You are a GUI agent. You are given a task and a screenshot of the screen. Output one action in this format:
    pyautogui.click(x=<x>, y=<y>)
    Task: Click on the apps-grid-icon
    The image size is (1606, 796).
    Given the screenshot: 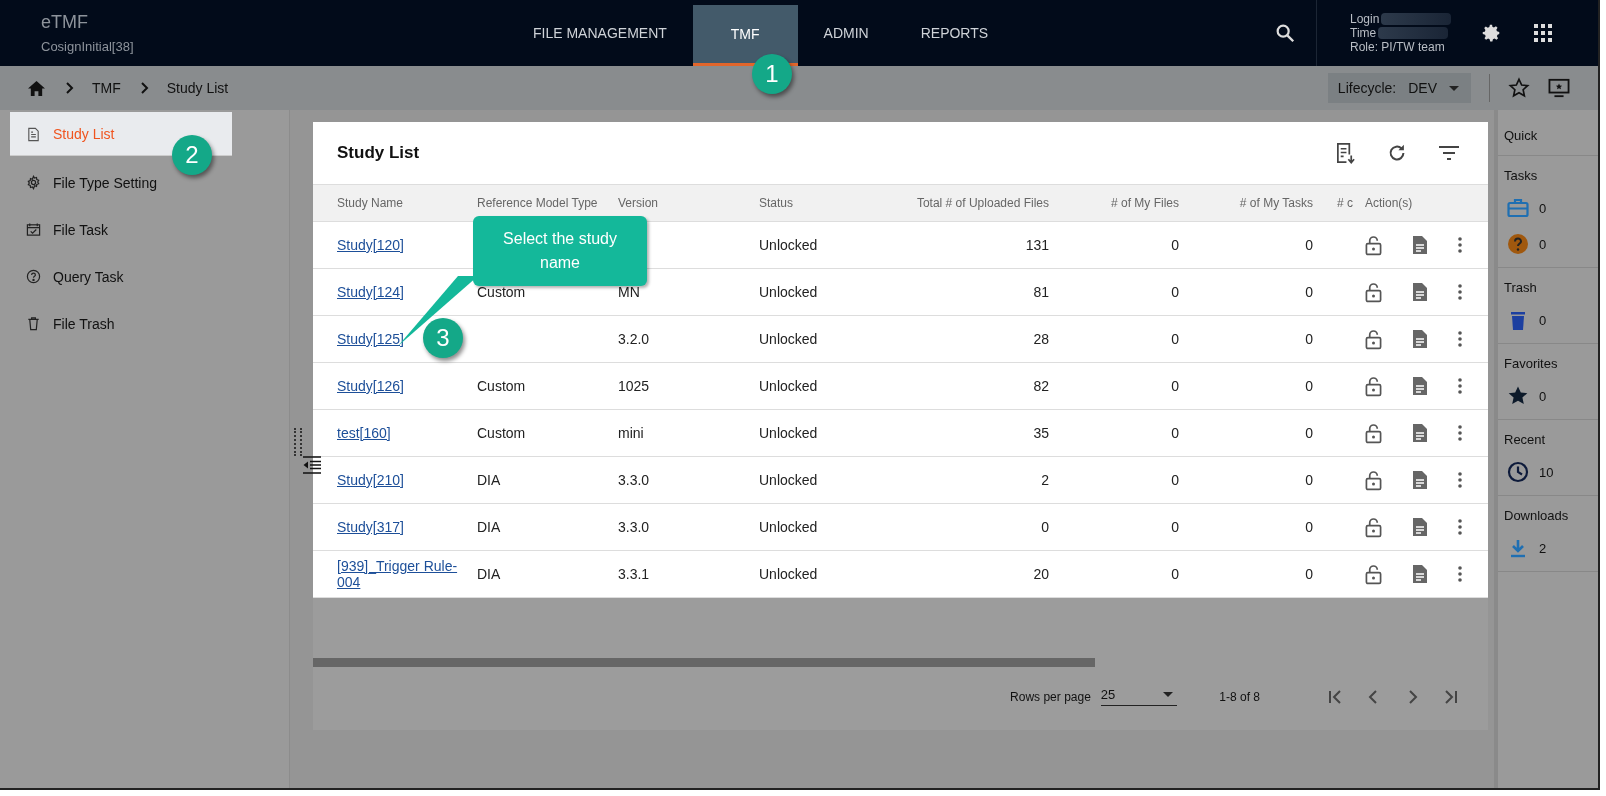 What is the action you would take?
    pyautogui.click(x=1543, y=33)
    